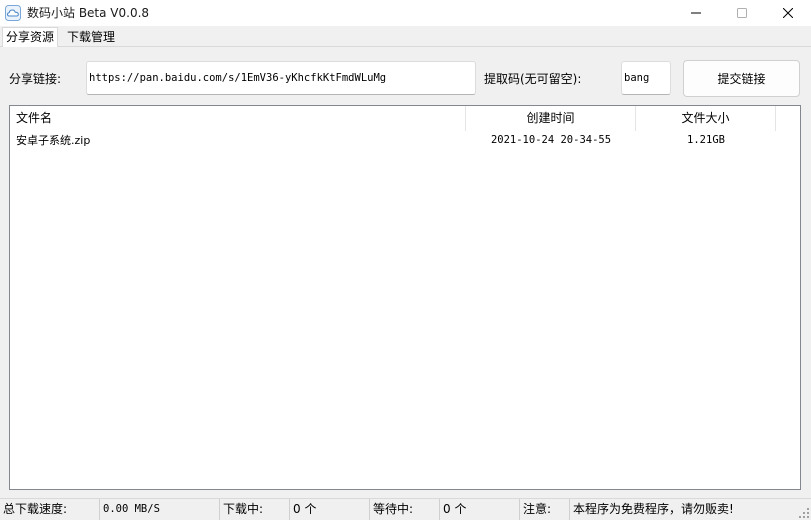 The width and height of the screenshot is (811, 520). I want to click on share-link-label: 分享链接:, so click(35, 79).